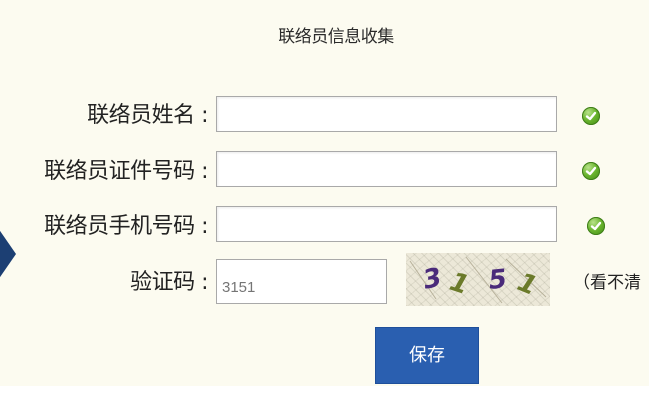 The width and height of the screenshot is (649, 395). What do you see at coordinates (607, 283) in the screenshot?
I see `captcha-hint: （看不清` at bounding box center [607, 283].